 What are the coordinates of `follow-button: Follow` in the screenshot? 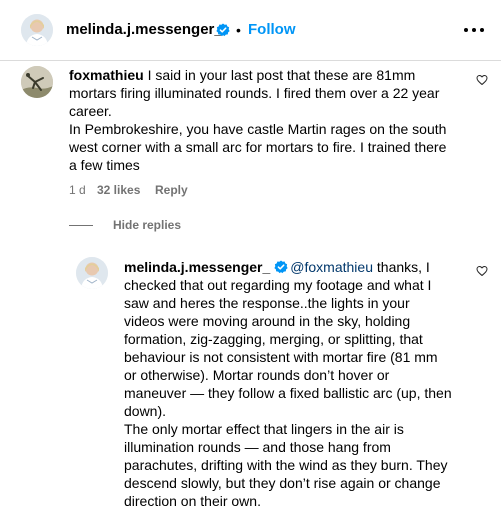 It's located at (272, 30).